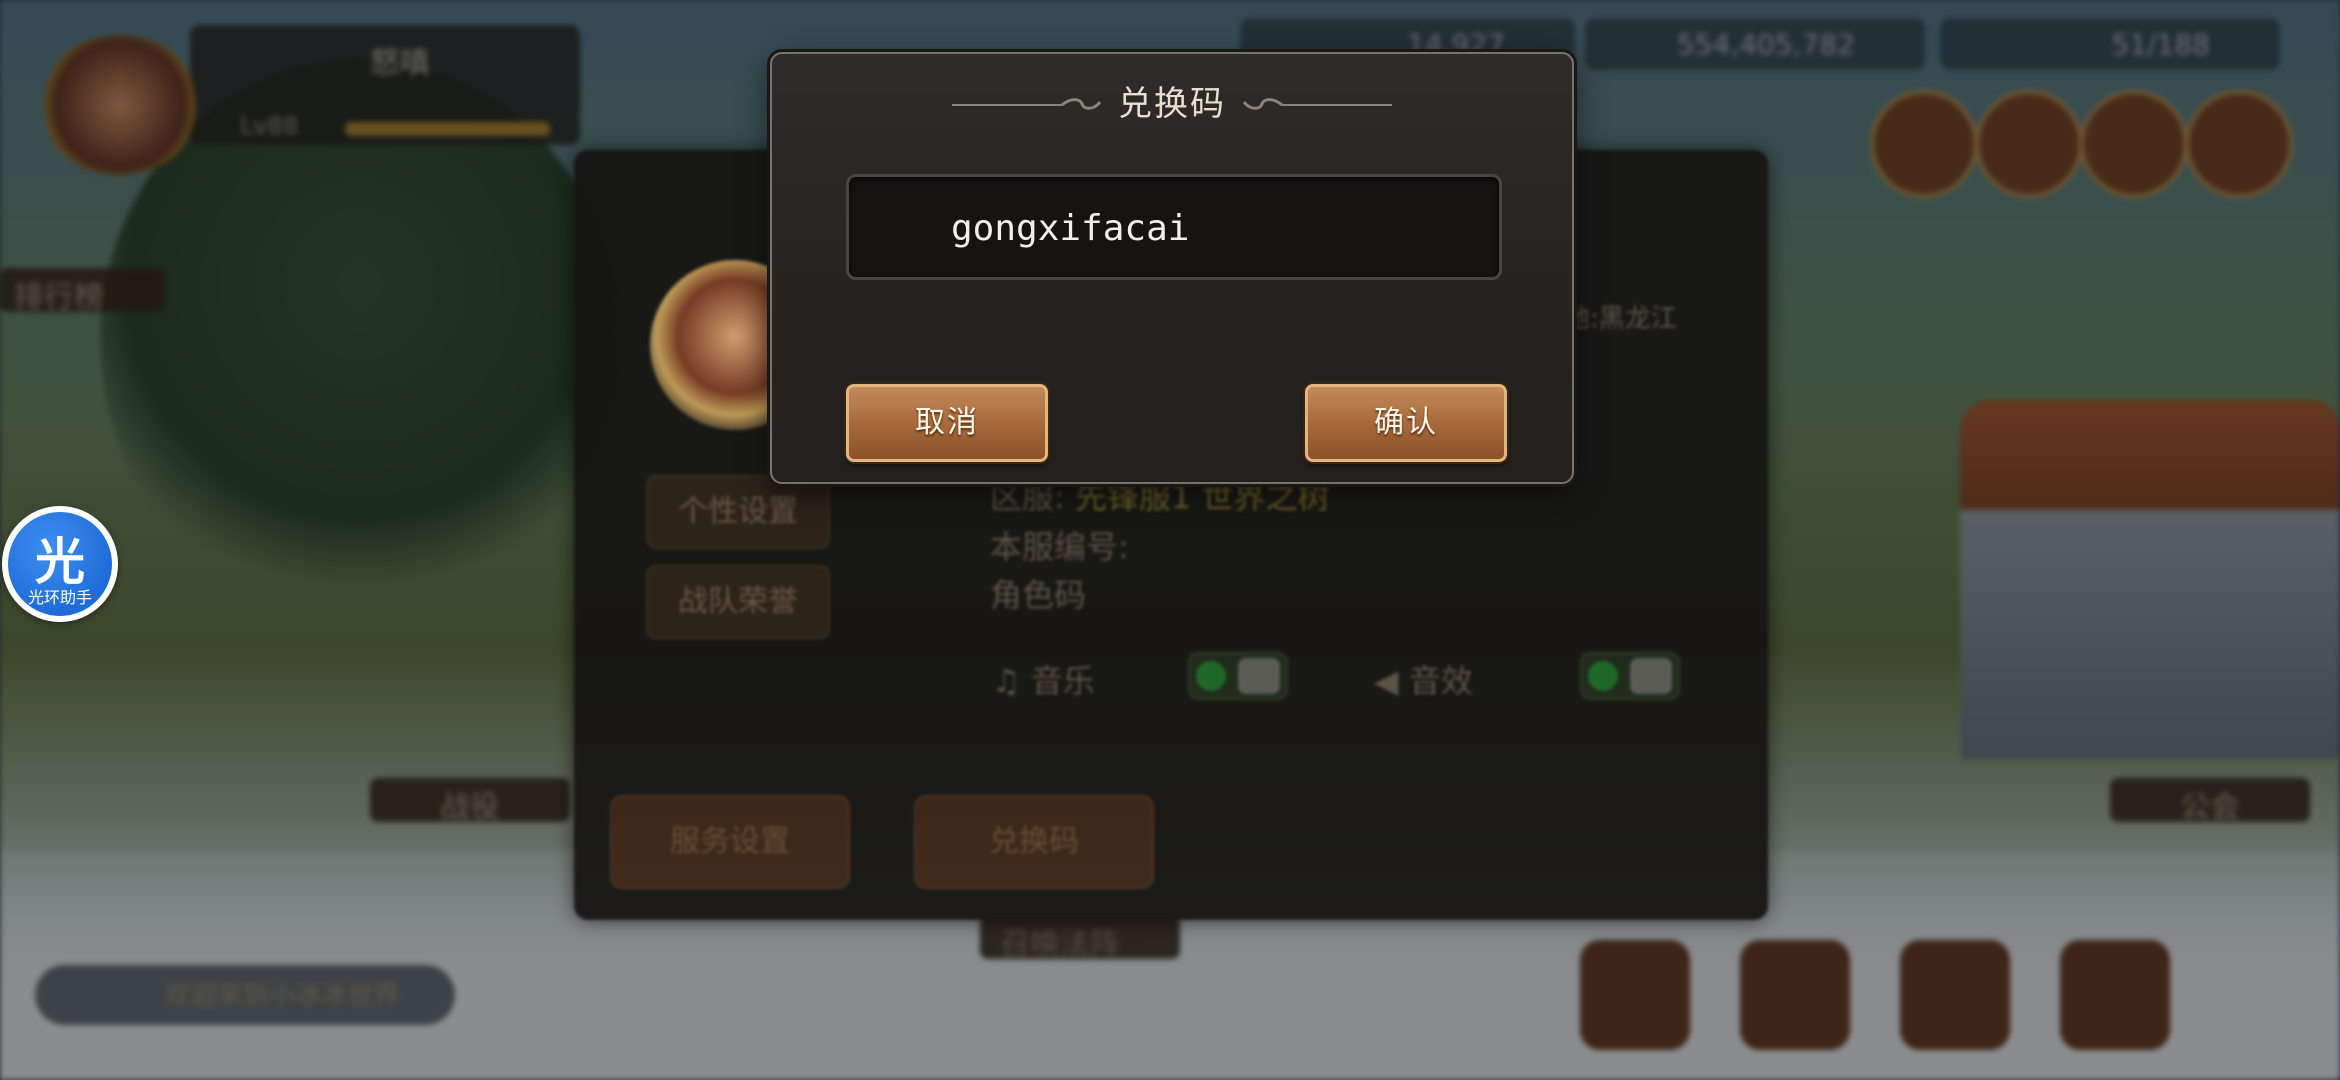 This screenshot has height=1080, width=2340. What do you see at coordinates (1027, 104) in the screenshot?
I see `title-ornament-left-icon` at bounding box center [1027, 104].